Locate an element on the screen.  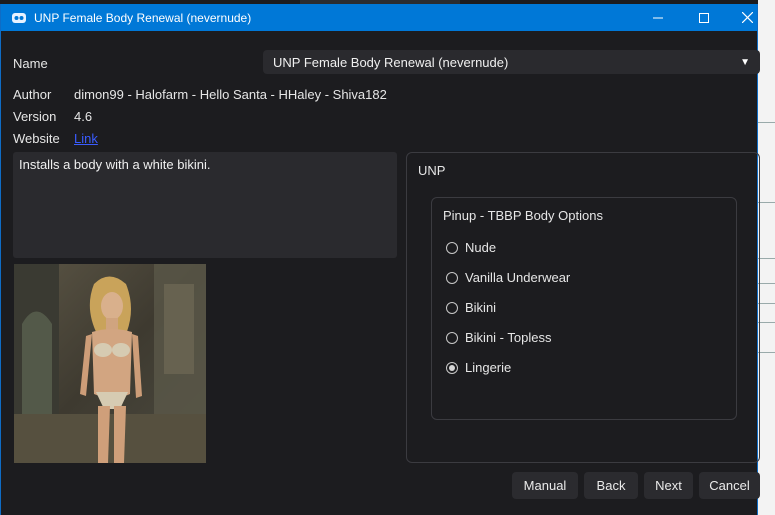
name-select-value: UNP Female Body Renewal (nevernude) is located at coordinates (391, 62).